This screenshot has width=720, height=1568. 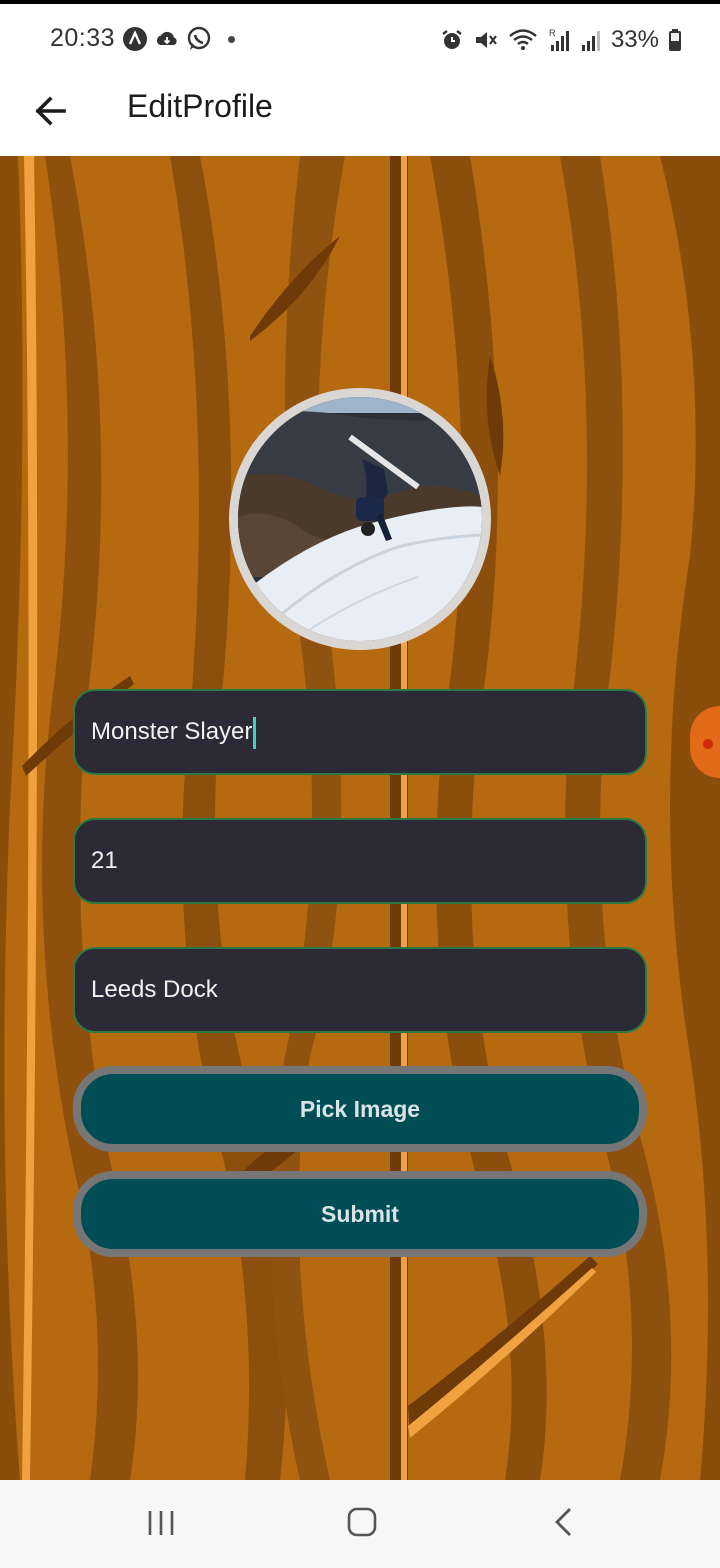 I want to click on location-input: Leeds Dock, so click(x=360, y=990).